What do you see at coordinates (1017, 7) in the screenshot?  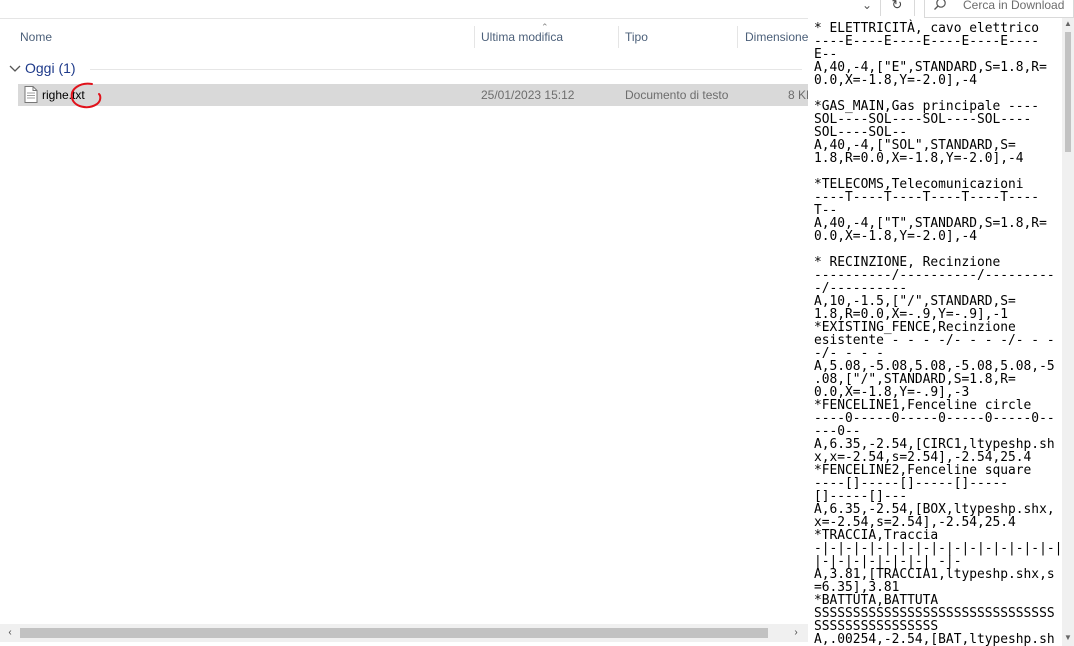 I see `search-input` at bounding box center [1017, 7].